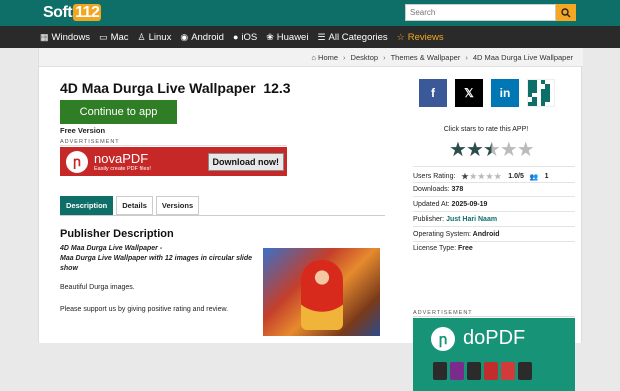 The width and height of the screenshot is (620, 391). Describe the element at coordinates (155, 37) in the screenshot. I see `nav-linux: ♙ Linux` at that location.